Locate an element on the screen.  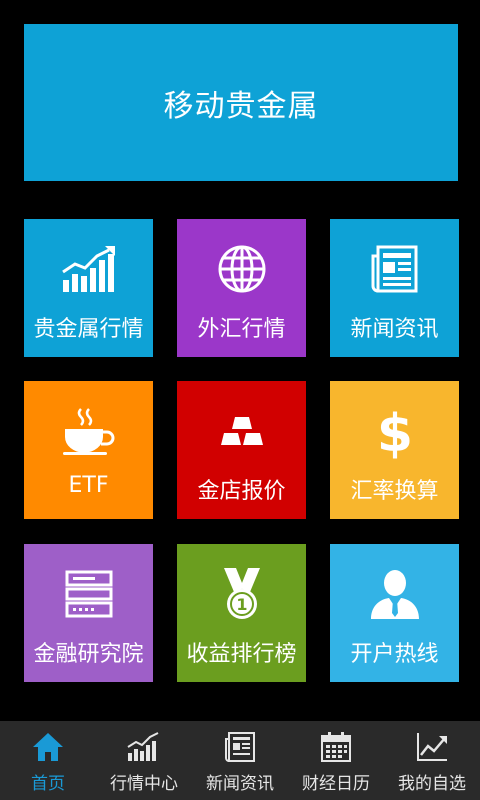
nav-label: 我的自选 is located at coordinates (432, 784).